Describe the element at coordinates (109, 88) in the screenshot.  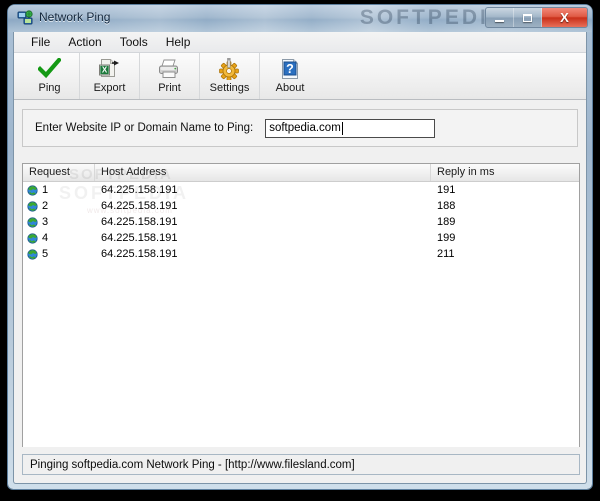
I see `export-button-label: Export` at that location.